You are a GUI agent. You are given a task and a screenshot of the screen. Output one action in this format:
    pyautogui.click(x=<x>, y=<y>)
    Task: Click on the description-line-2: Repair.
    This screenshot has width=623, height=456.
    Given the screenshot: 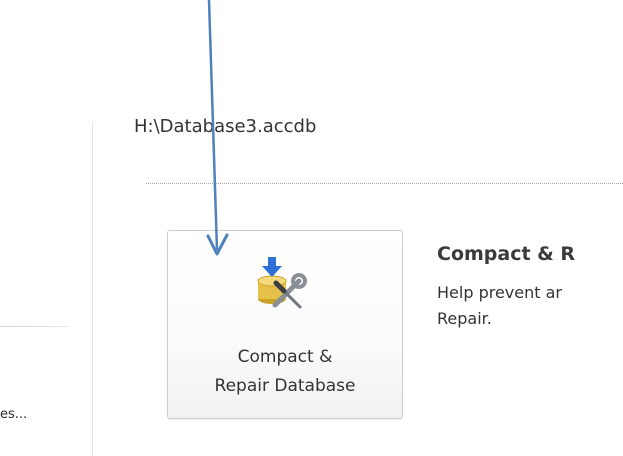 What is the action you would take?
    pyautogui.click(x=464, y=318)
    